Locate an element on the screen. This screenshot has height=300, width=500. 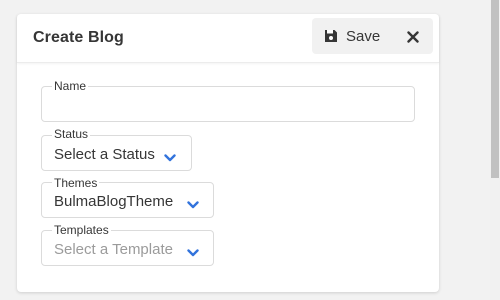
themes-select-value: BulmaBlogTheme is located at coordinates (114, 201).